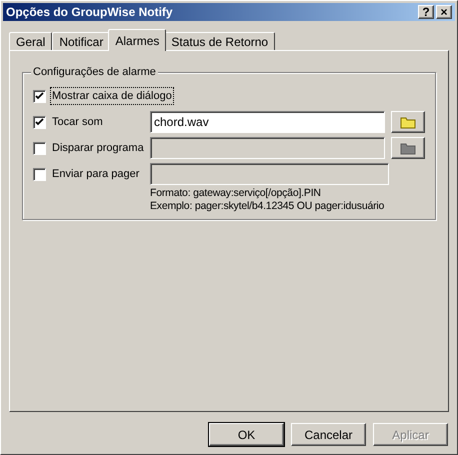 This screenshot has height=455, width=458. What do you see at coordinates (246, 434) in the screenshot?
I see `dialog-button: OK` at bounding box center [246, 434].